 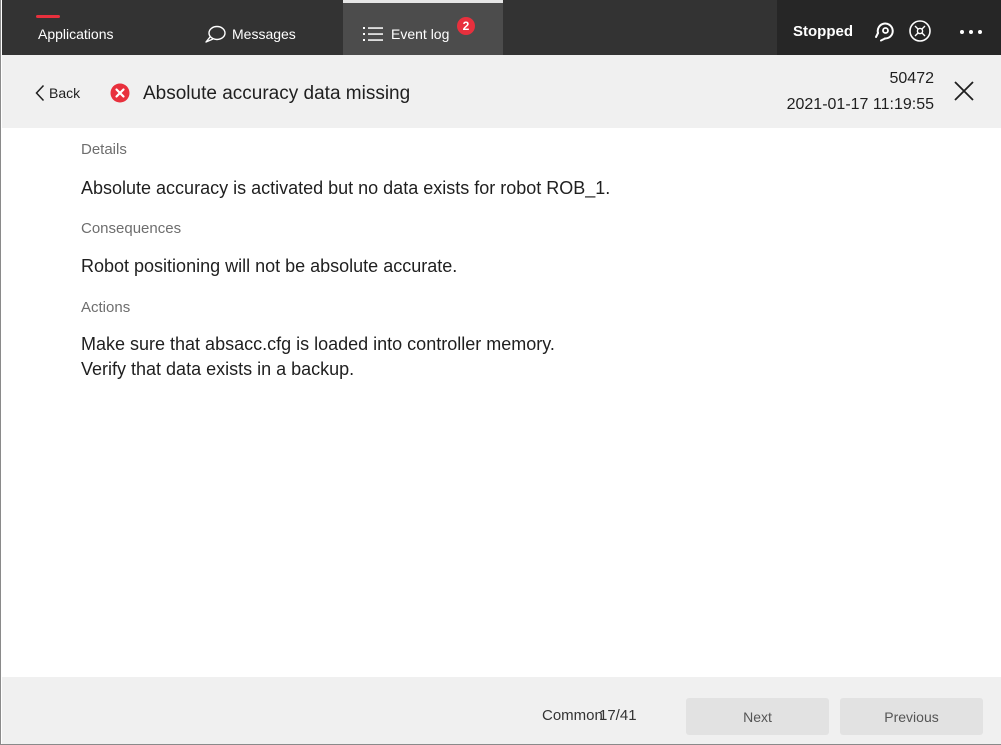 What do you see at coordinates (757, 716) in the screenshot?
I see `next-button: Next` at bounding box center [757, 716].